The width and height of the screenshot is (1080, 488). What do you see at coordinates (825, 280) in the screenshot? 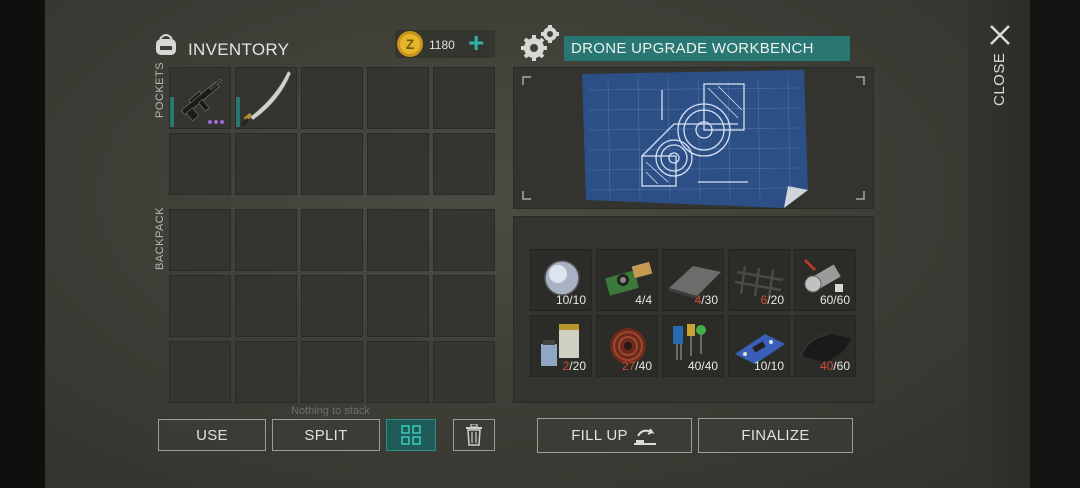
I see `material-slot: 60/60` at bounding box center [825, 280].